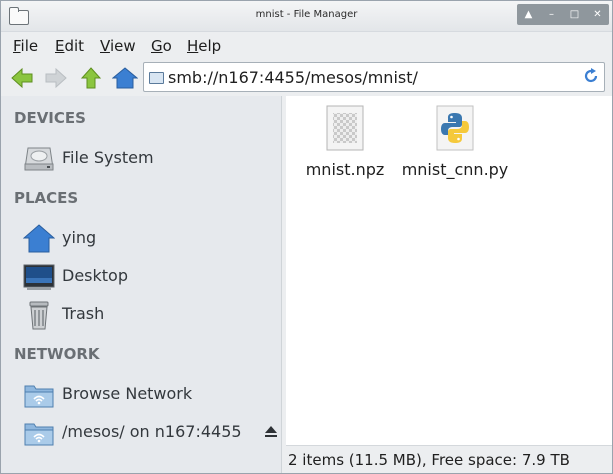 Image resolution: width=613 pixels, height=474 pixels. I want to click on home-button, so click(125, 78).